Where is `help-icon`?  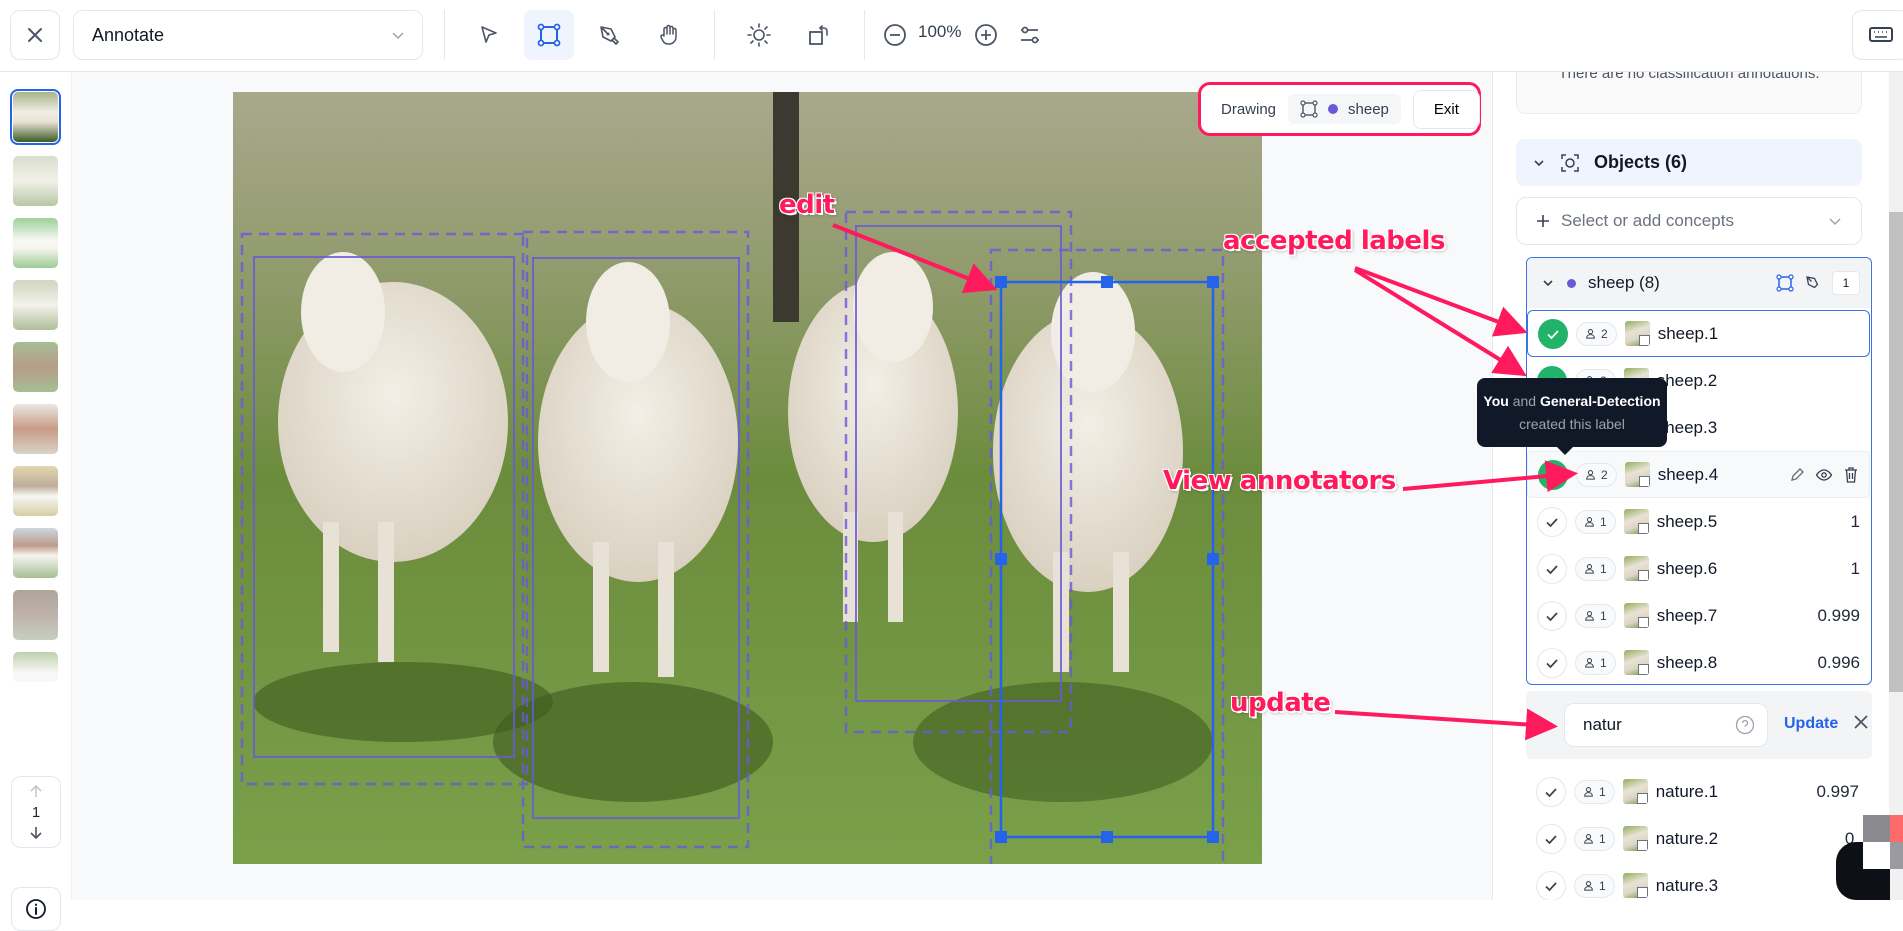 help-icon is located at coordinates (1745, 725).